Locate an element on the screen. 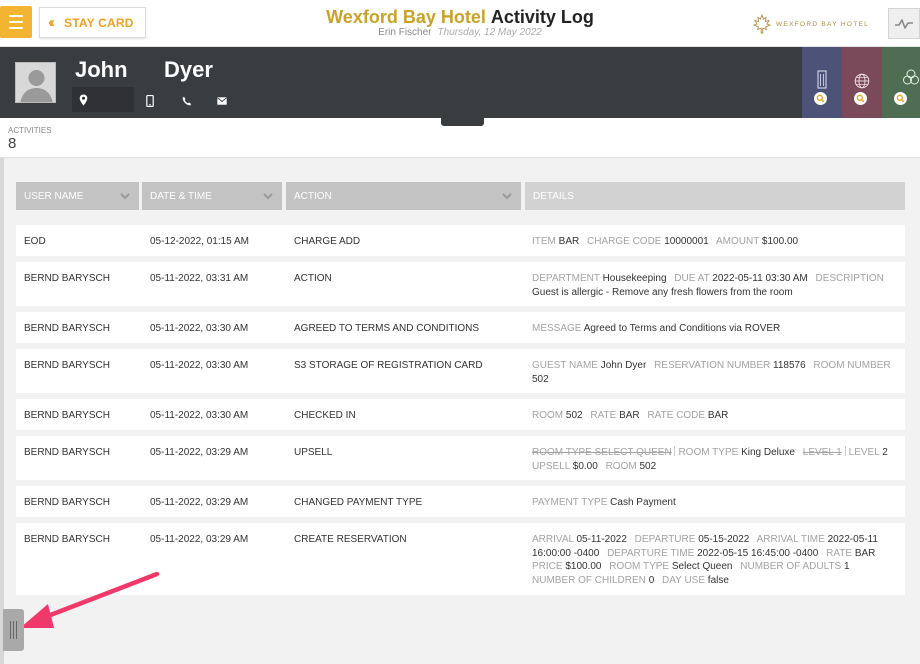 Image resolution: width=920 pixels, height=664 pixels. detail-key: CHARGE CODE is located at coordinates (624, 241).